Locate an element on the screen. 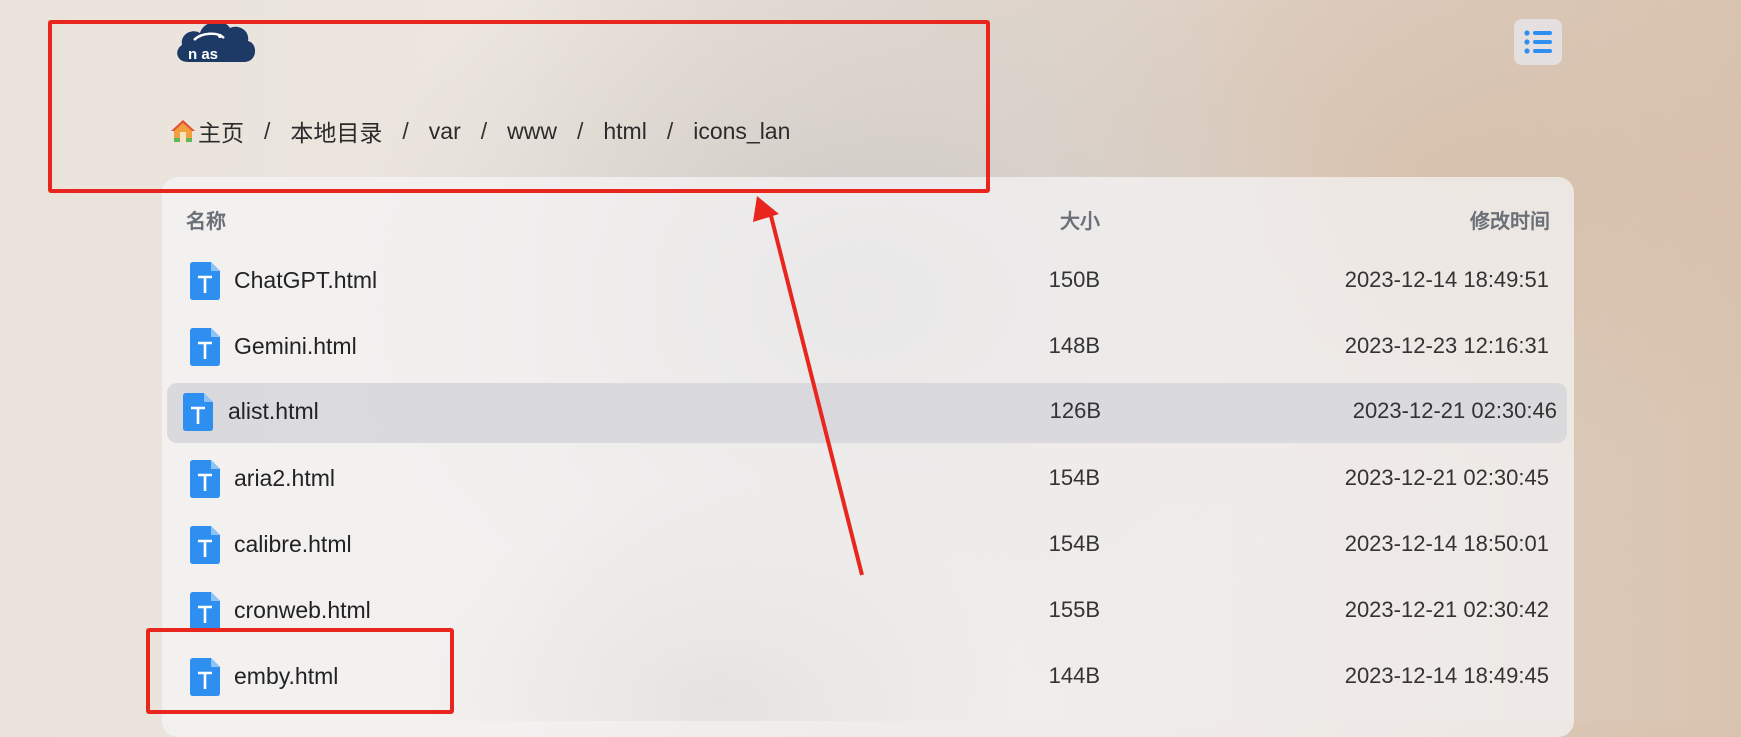 This screenshot has height=737, width=1741. file-modified: 2023-12-14 18:49:45 is located at coordinates (1446, 675).